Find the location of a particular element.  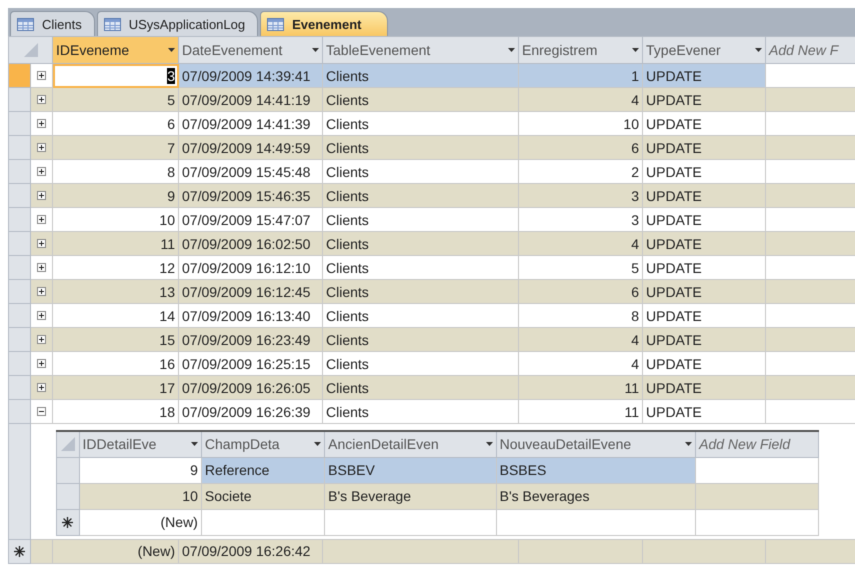

table-cell: 07/09/2009 16:02:50 is located at coordinates (250, 244).